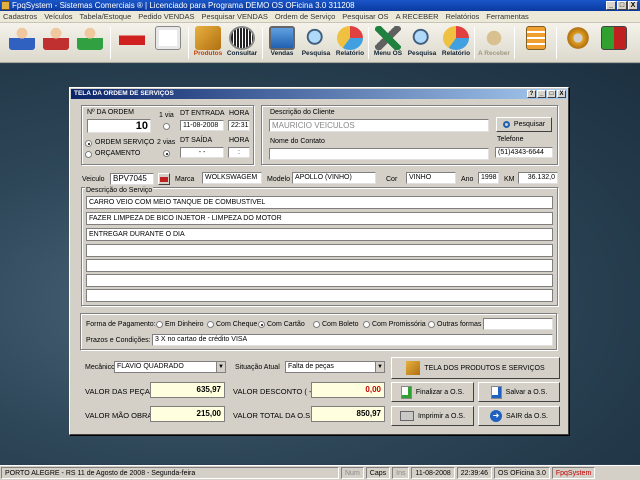 This screenshot has width=640, height=480. I want to click on check-document-icon, so click(406, 392).